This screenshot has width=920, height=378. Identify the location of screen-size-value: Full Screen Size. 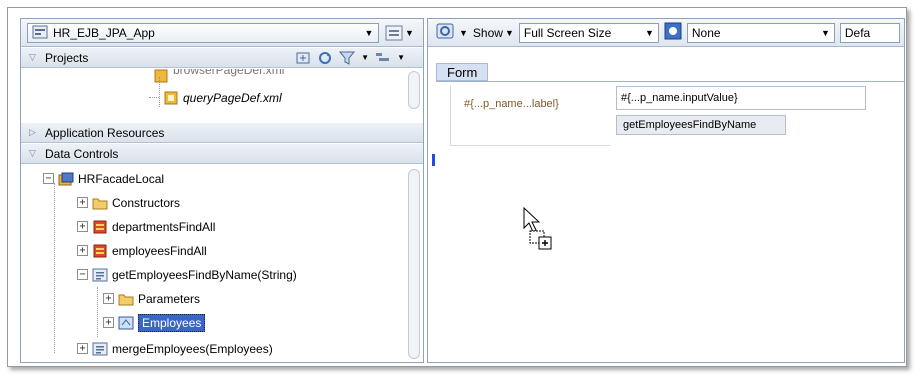
(567, 32).